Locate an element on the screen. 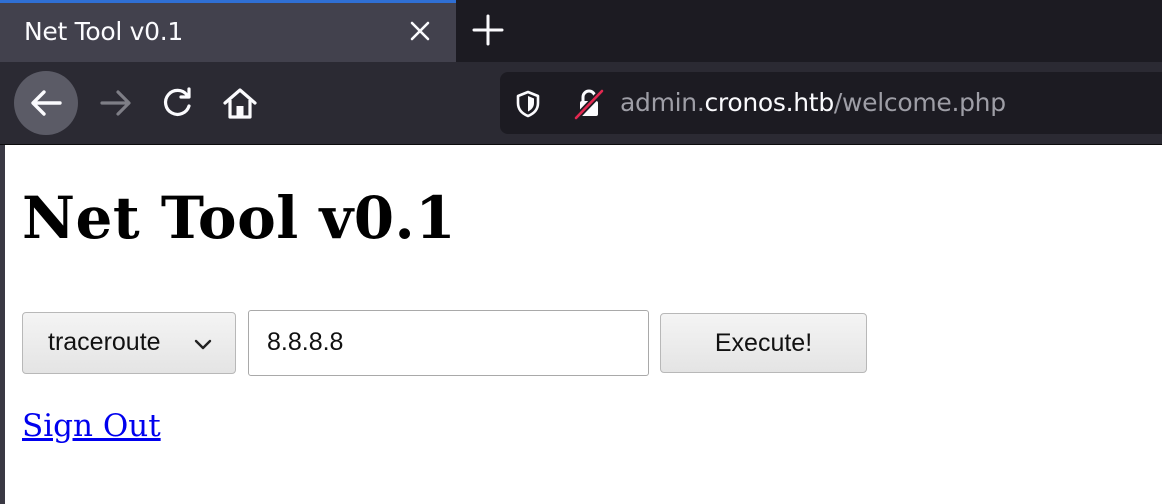  url-text: admin.cronos.htb/welcome.php is located at coordinates (813, 102).